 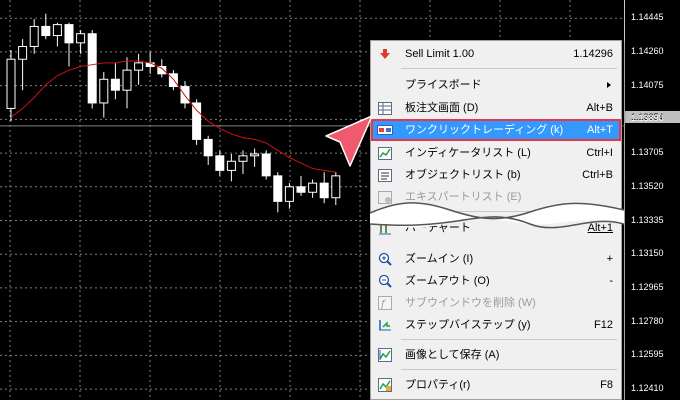 I want to click on menu-item-label: プロパティ(r), so click(x=438, y=385).